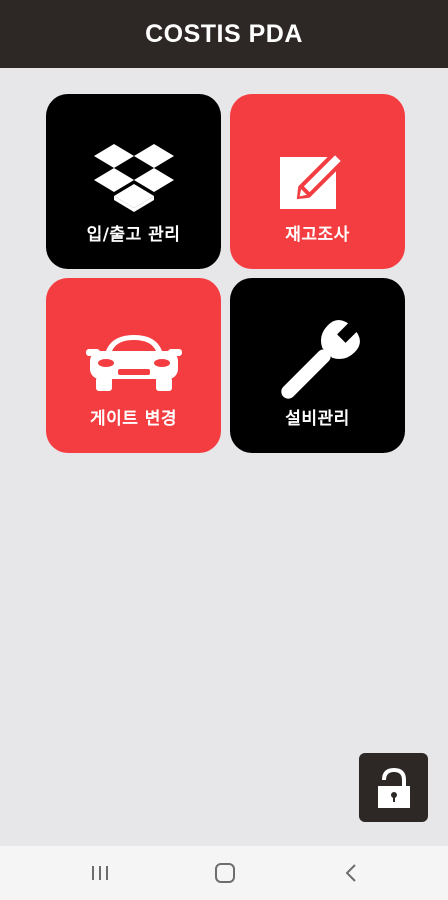 Image resolution: width=448 pixels, height=900 pixels. Describe the element at coordinates (318, 362) in the screenshot. I see `wrench-icon` at that location.